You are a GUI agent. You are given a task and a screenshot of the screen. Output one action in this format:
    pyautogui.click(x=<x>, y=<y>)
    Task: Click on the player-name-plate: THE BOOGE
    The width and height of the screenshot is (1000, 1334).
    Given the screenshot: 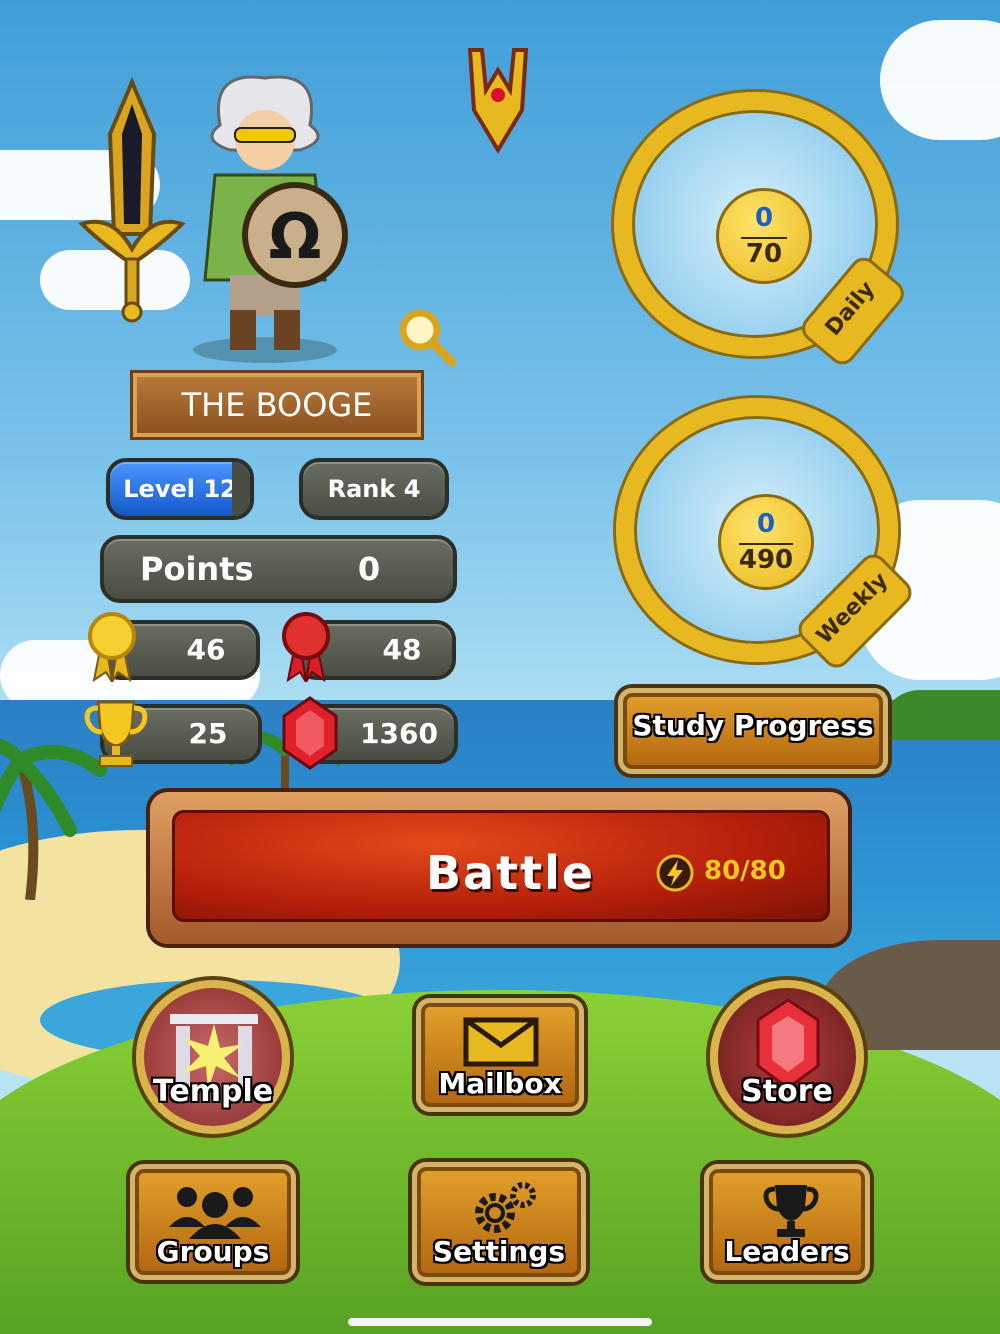 What is the action you would take?
    pyautogui.click(x=277, y=405)
    